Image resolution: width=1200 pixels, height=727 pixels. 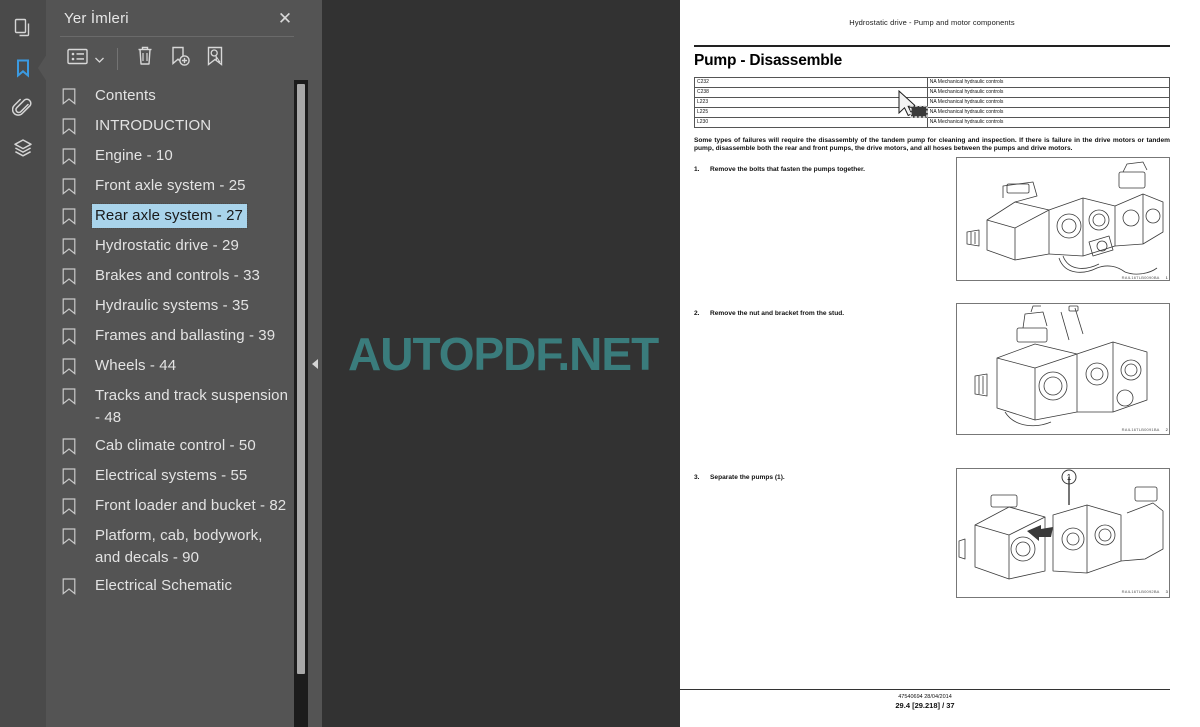 What do you see at coordinates (177, 217) in the screenshot?
I see `bookmark-item: Rear axle system - 27` at bounding box center [177, 217].